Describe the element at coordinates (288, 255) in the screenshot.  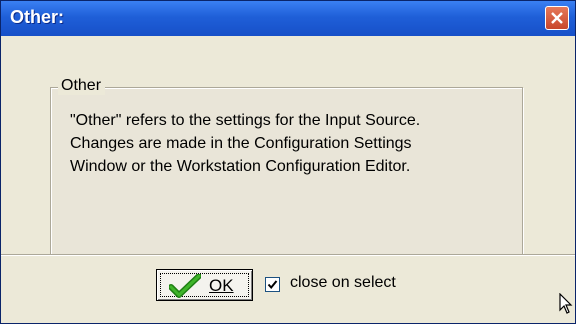
I see `footer-separator` at that location.